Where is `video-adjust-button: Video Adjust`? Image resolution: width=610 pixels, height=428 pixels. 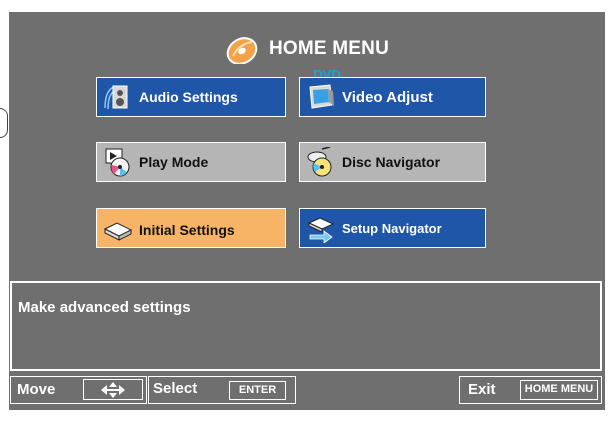 video-adjust-button: Video Adjust is located at coordinates (392, 97).